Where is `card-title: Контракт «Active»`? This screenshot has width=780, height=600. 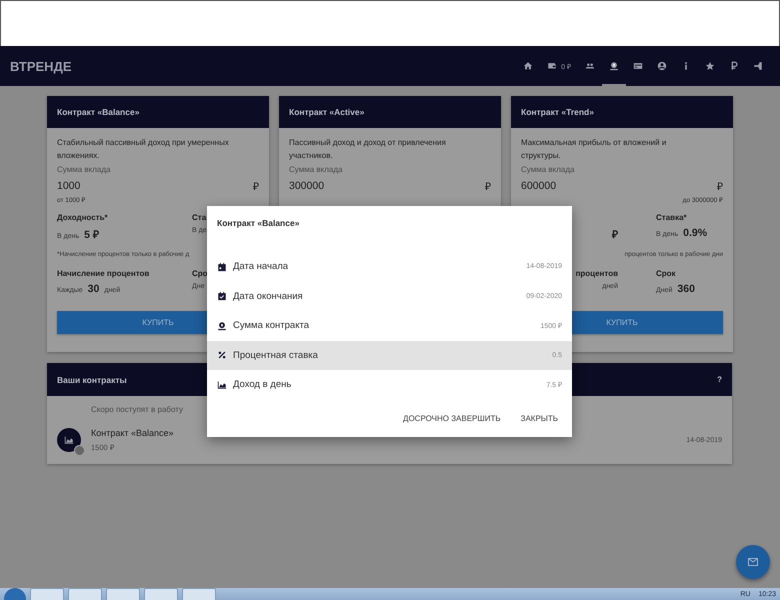 card-title: Контракт «Active» is located at coordinates (326, 112).